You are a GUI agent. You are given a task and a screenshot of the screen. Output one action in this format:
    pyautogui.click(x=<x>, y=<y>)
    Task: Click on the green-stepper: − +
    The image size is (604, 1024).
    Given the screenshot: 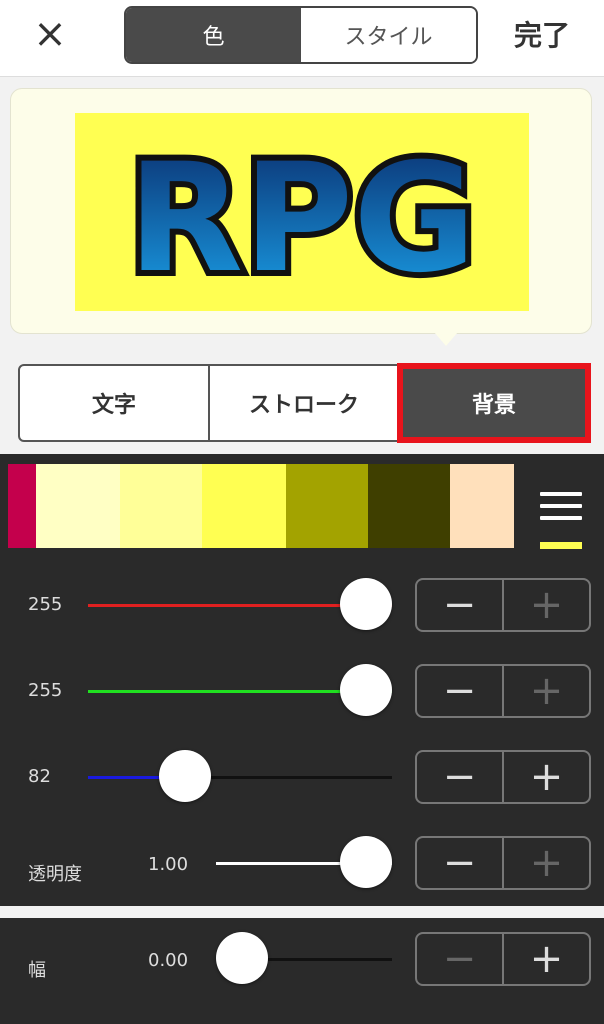 What is the action you would take?
    pyautogui.click(x=503, y=691)
    